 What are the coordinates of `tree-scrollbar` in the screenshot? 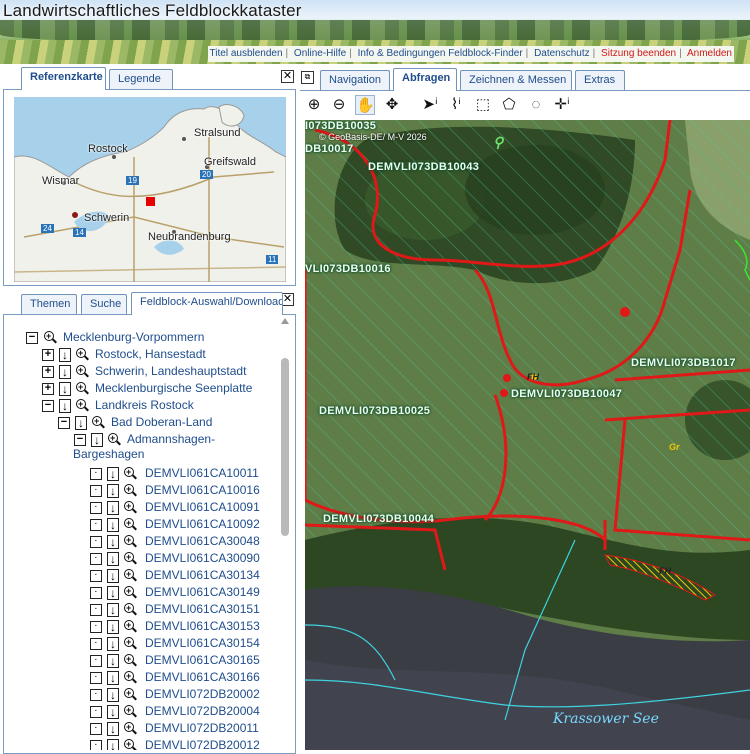 It's located at (285, 534).